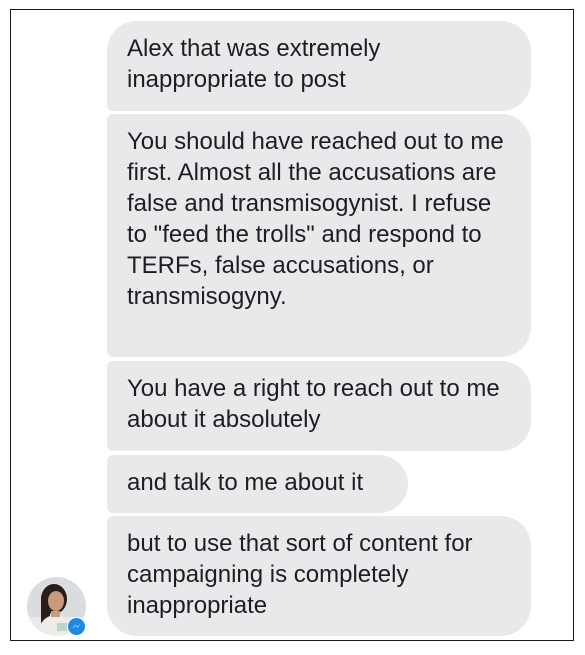  I want to click on messenger-icon, so click(76, 626).